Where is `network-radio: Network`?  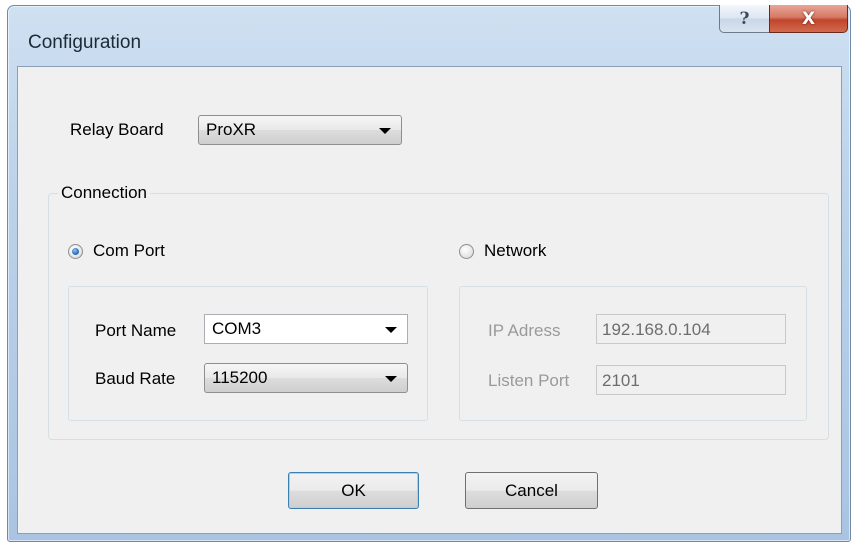 network-radio: Network is located at coordinates (502, 251).